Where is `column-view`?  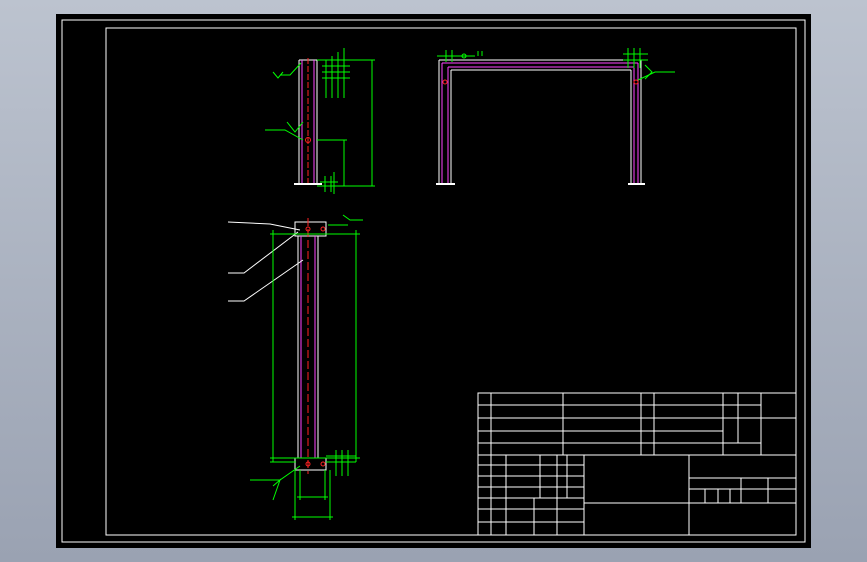 column-view is located at coordinates (295, 367).